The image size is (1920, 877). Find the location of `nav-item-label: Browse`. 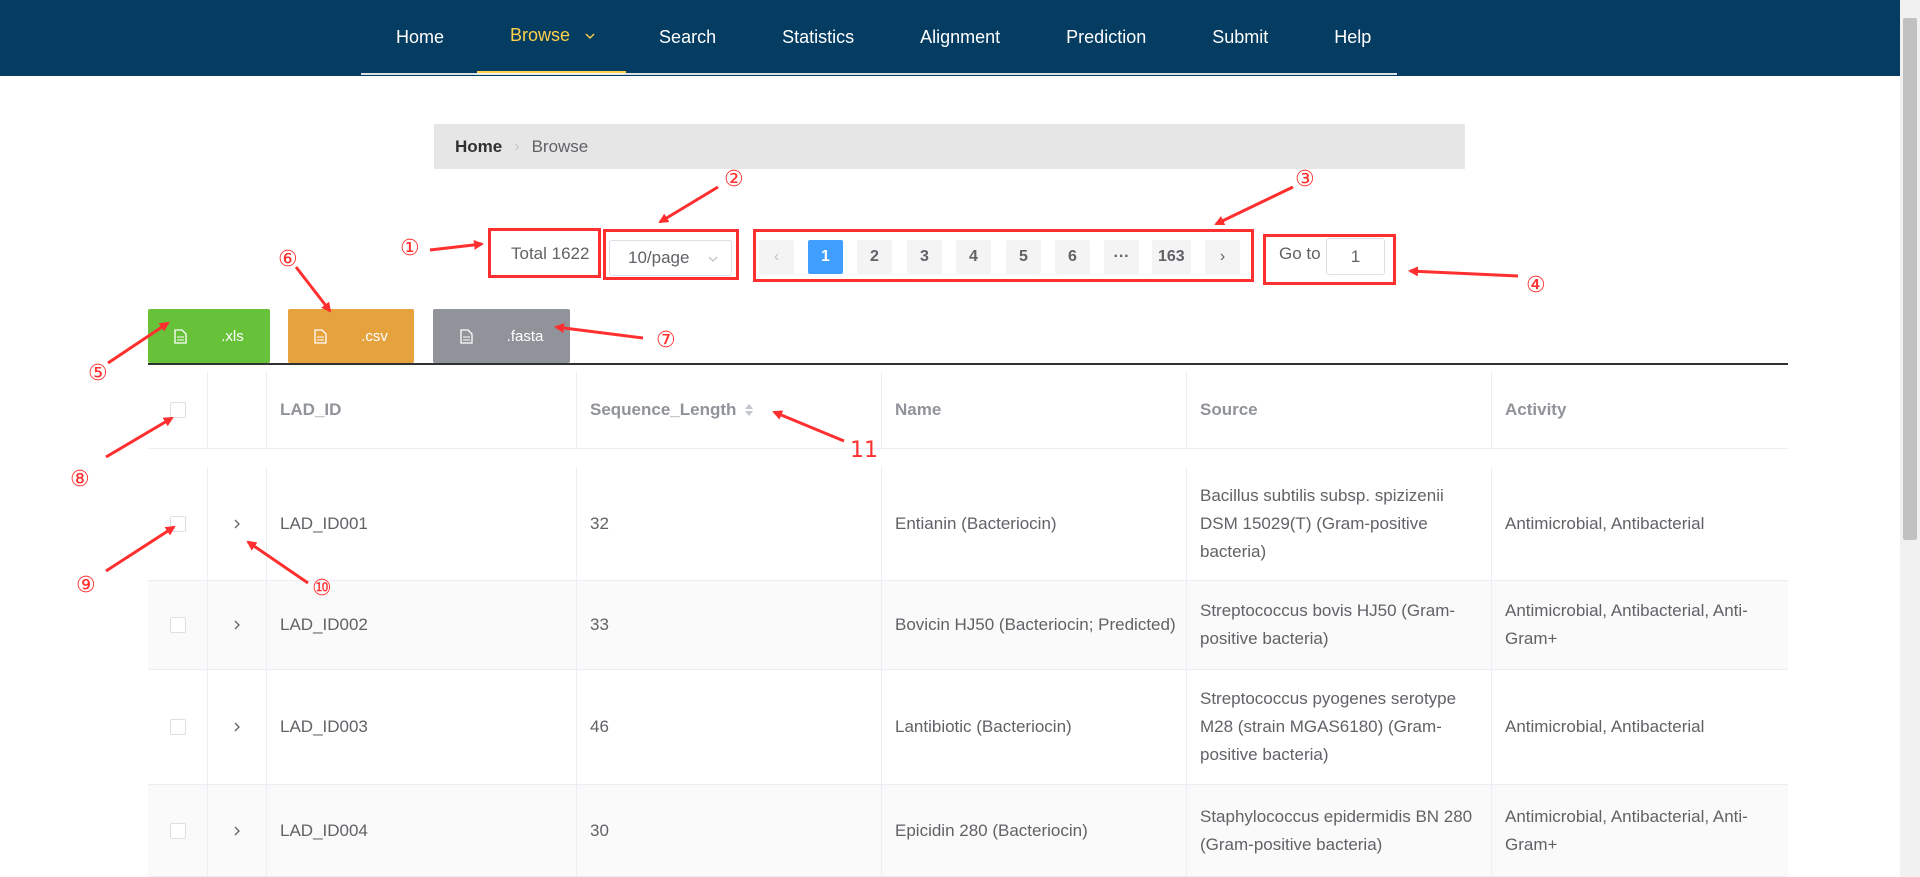

nav-item-label: Browse is located at coordinates (540, 35).